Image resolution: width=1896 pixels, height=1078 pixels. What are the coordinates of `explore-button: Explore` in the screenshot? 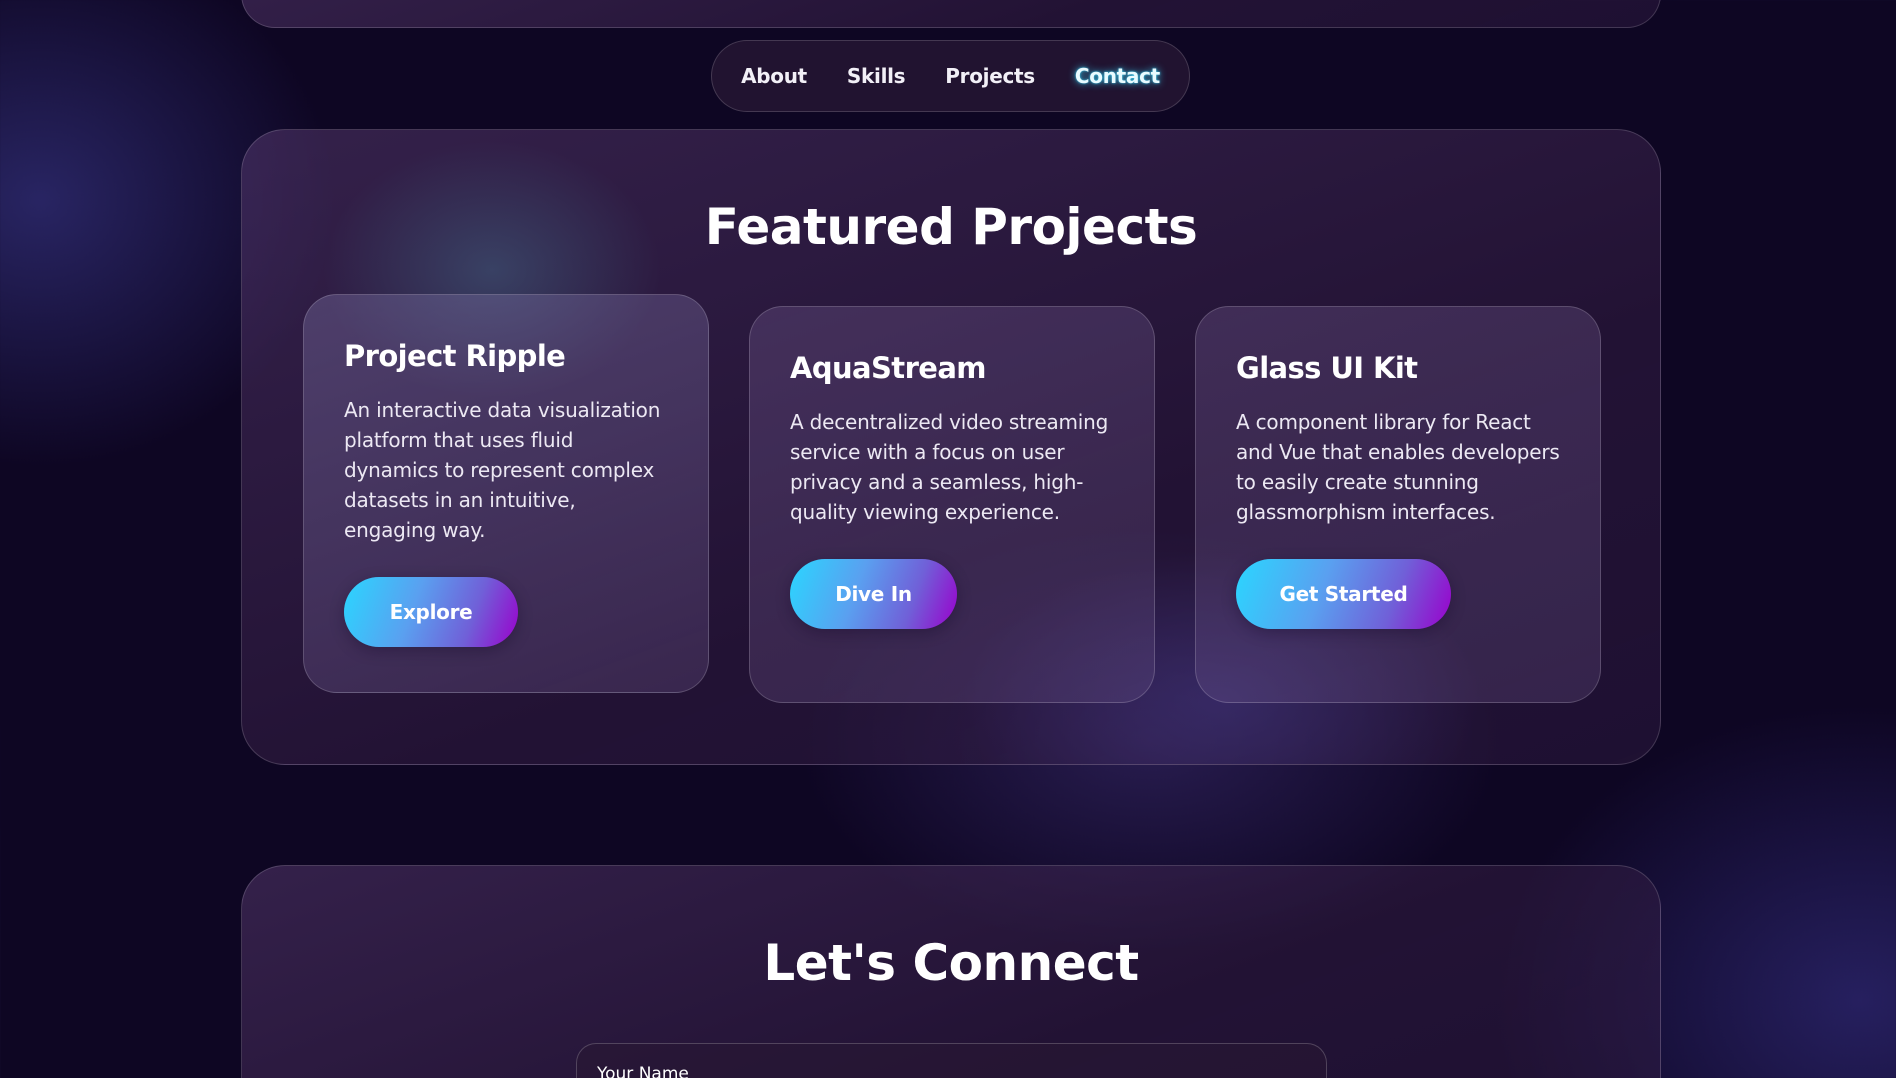 It's located at (431, 612).